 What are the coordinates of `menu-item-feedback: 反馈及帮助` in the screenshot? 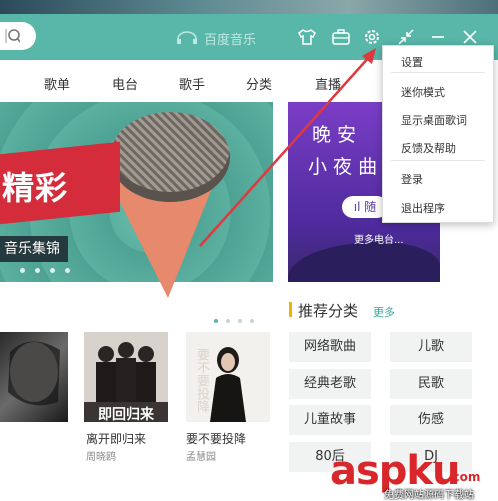 It's located at (428, 148).